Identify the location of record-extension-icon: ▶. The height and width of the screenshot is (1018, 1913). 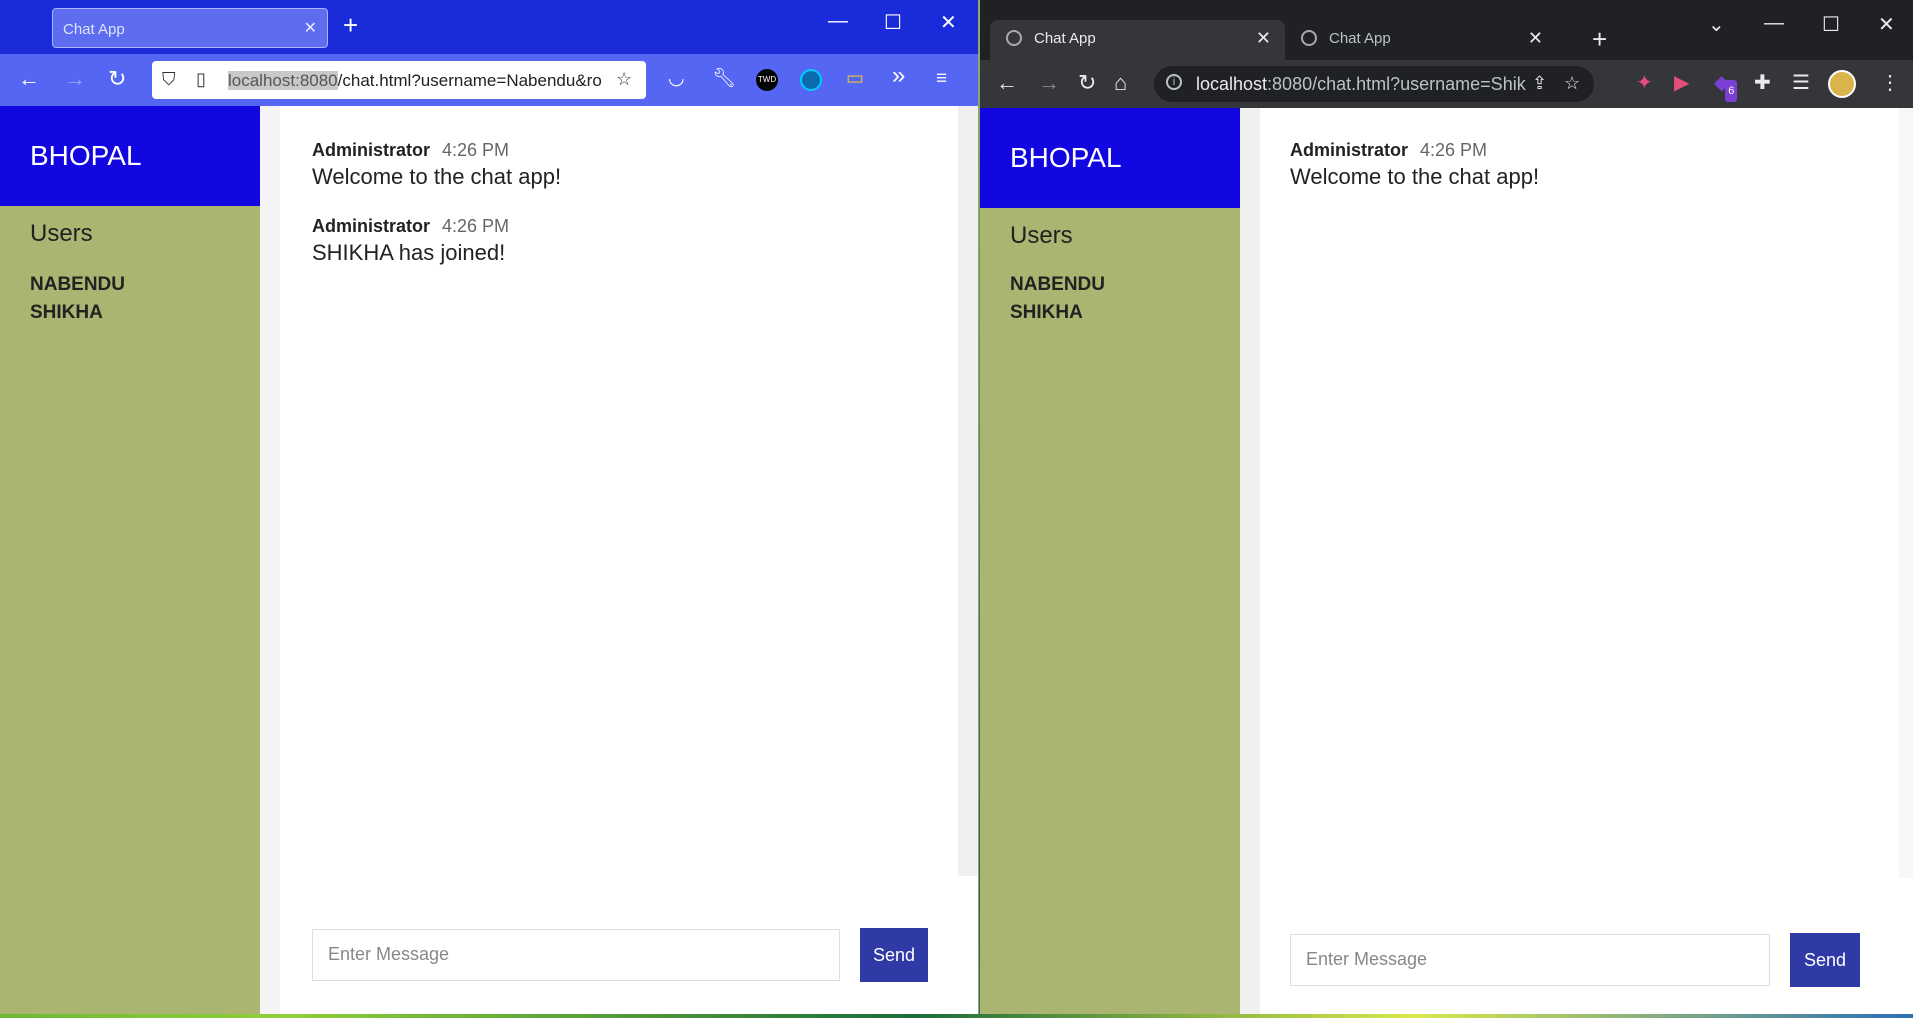
(1681, 83).